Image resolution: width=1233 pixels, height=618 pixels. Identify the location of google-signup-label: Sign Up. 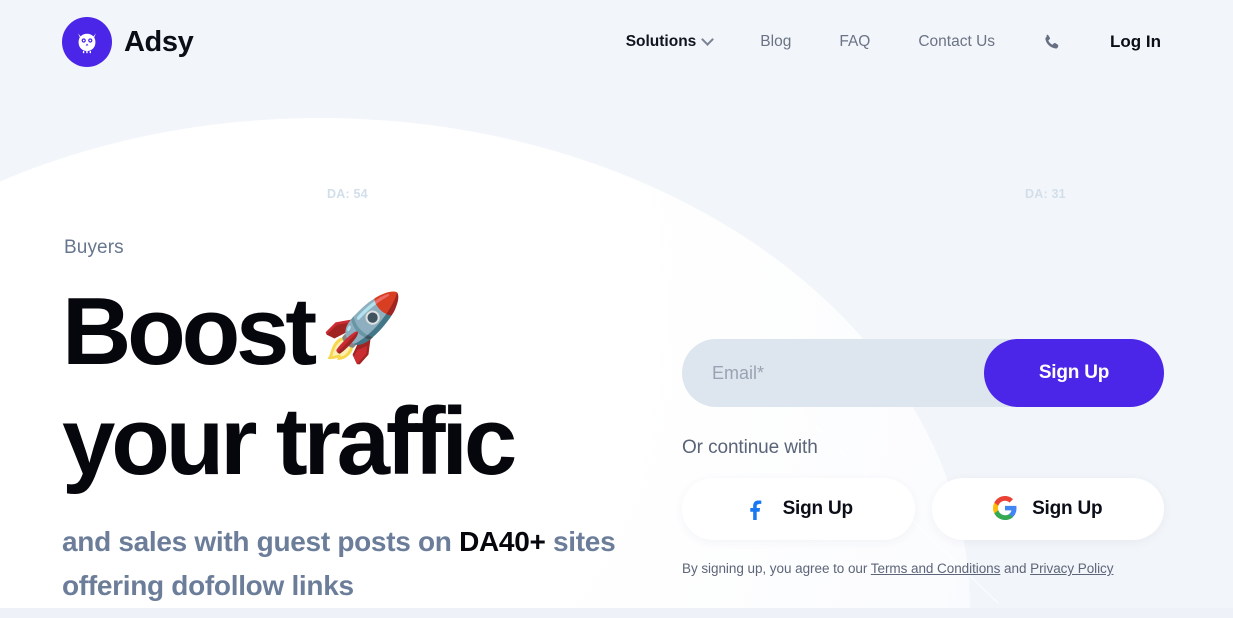
(1067, 508).